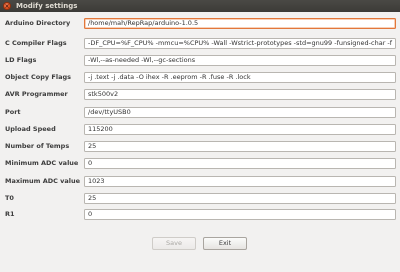  What do you see at coordinates (38, 77) in the screenshot?
I see `object-copy-flags-label: Object Copy Flags` at bounding box center [38, 77].